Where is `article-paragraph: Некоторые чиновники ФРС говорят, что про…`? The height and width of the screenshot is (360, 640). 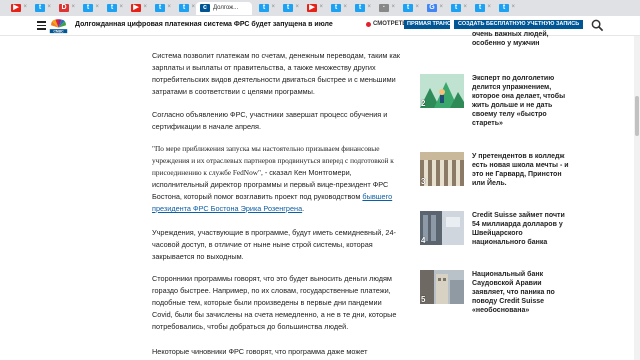
article-paragraph: Некоторые чиновники ФРС говорят, что про… is located at coordinates (260, 351).